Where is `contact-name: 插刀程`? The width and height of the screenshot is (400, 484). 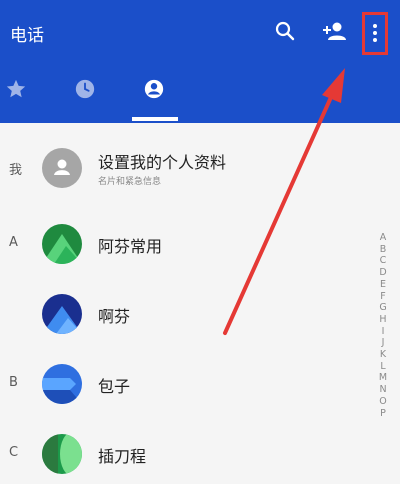
contact-name: 插刀程 is located at coordinates (122, 456).